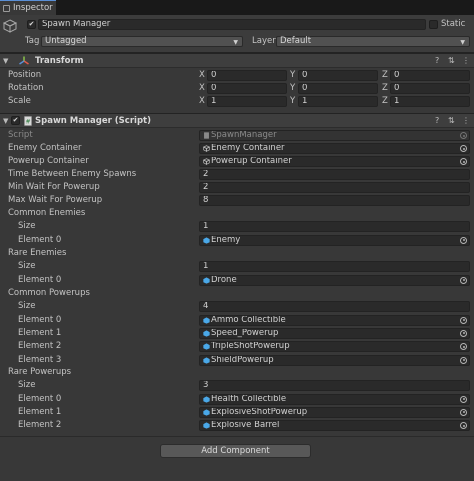 The height and width of the screenshot is (481, 474). What do you see at coordinates (334, 386) in the screenshot?
I see `rare-powerups-size-field: 3` at bounding box center [334, 386].